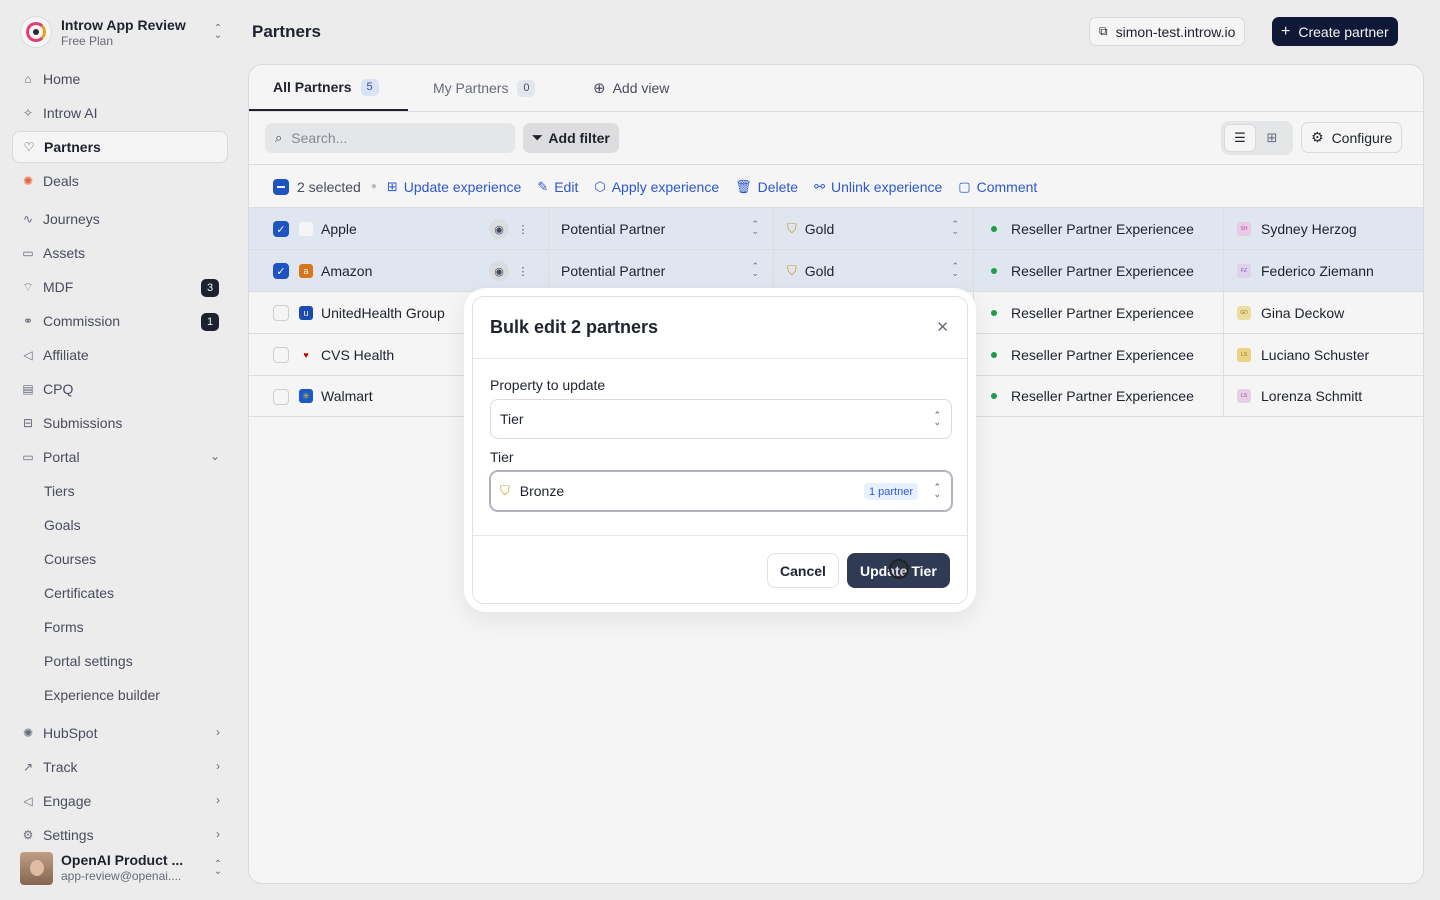 This screenshot has width=1440, height=900. What do you see at coordinates (721, 419) in the screenshot?
I see `property-select: Tier ⌃ ⌄` at bounding box center [721, 419].